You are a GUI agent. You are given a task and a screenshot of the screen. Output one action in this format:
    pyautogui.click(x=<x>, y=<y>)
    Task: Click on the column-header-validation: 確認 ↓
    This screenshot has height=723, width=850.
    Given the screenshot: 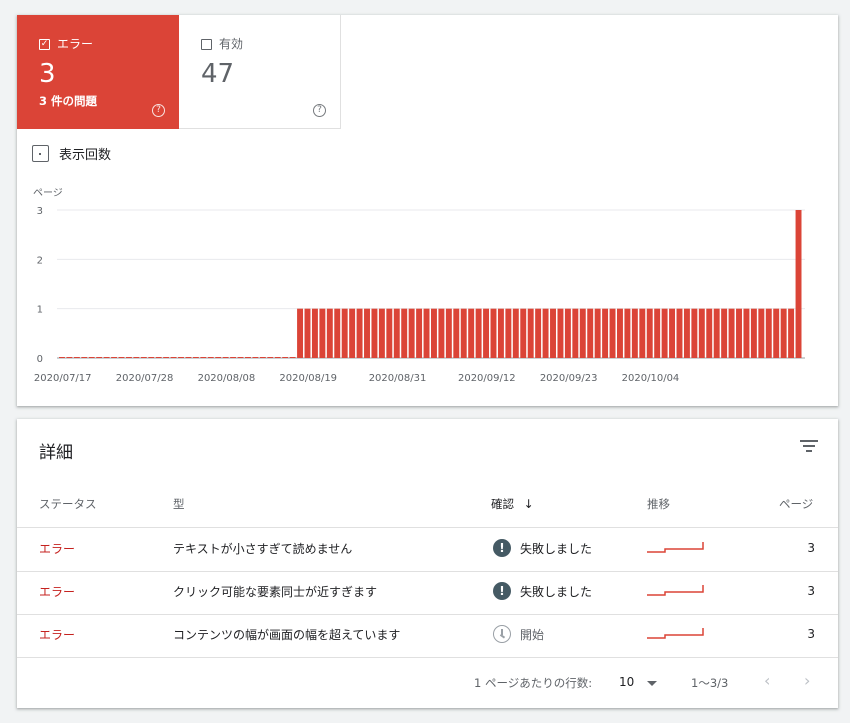 What is the action you would take?
    pyautogui.click(x=512, y=504)
    